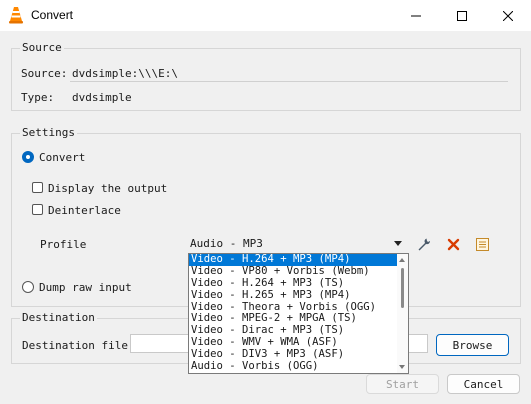  What do you see at coordinates (16, 15) in the screenshot?
I see `vlc-cone-icon` at bounding box center [16, 15].